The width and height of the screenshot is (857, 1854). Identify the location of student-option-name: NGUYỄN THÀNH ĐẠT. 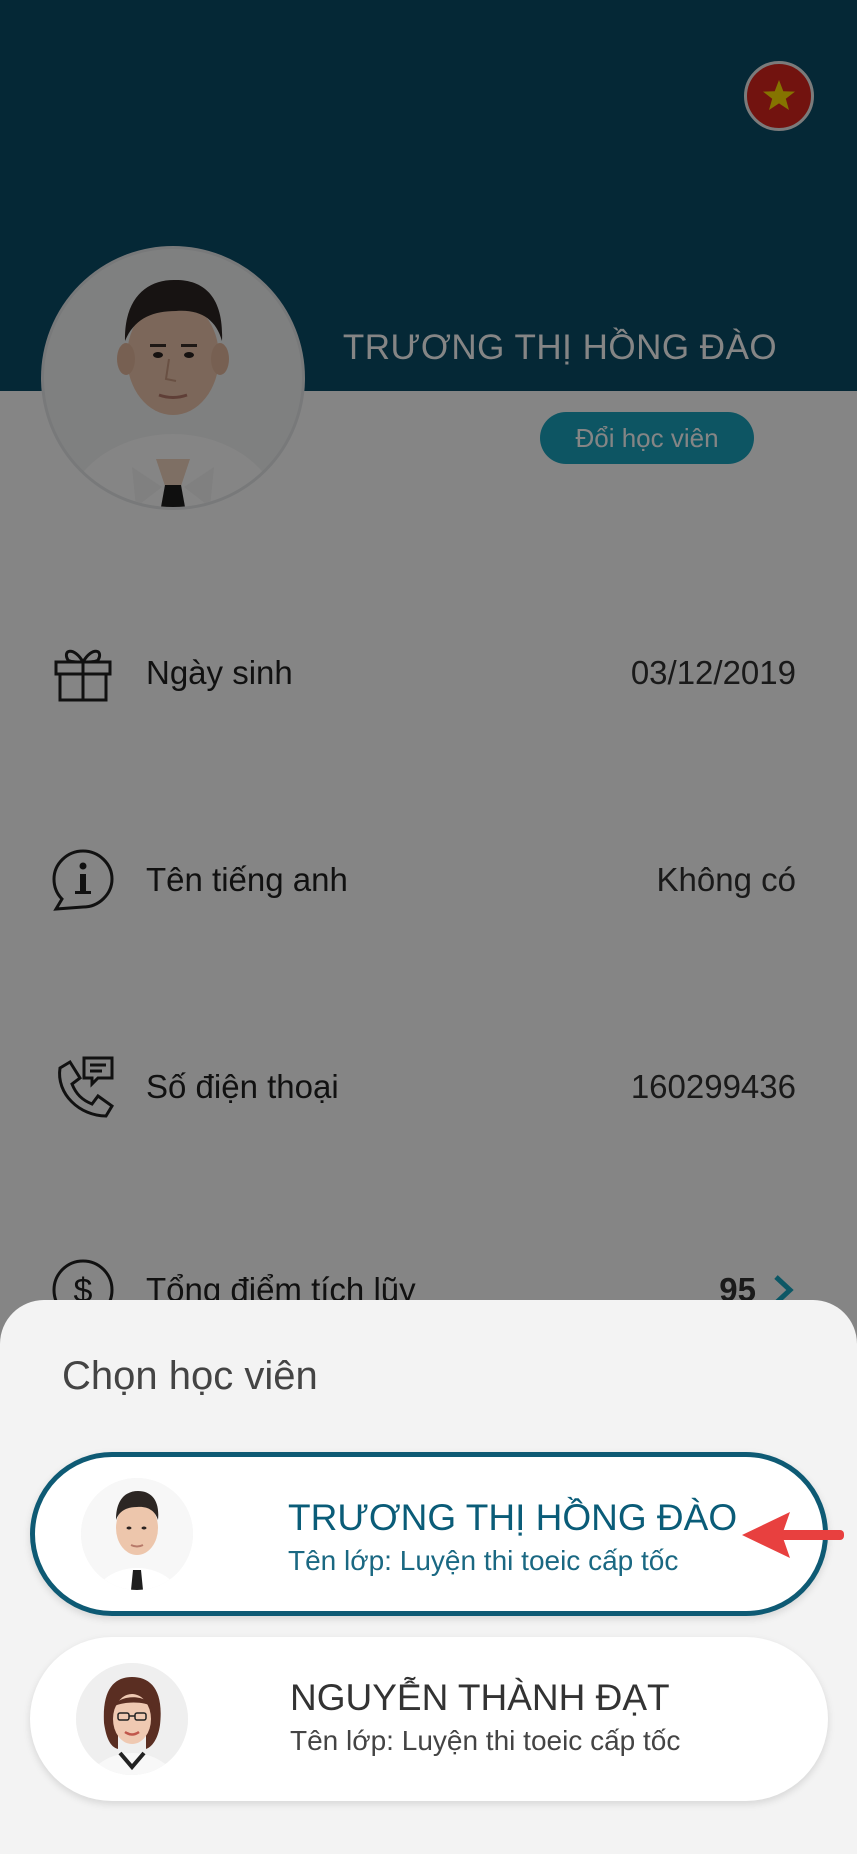
(480, 1697).